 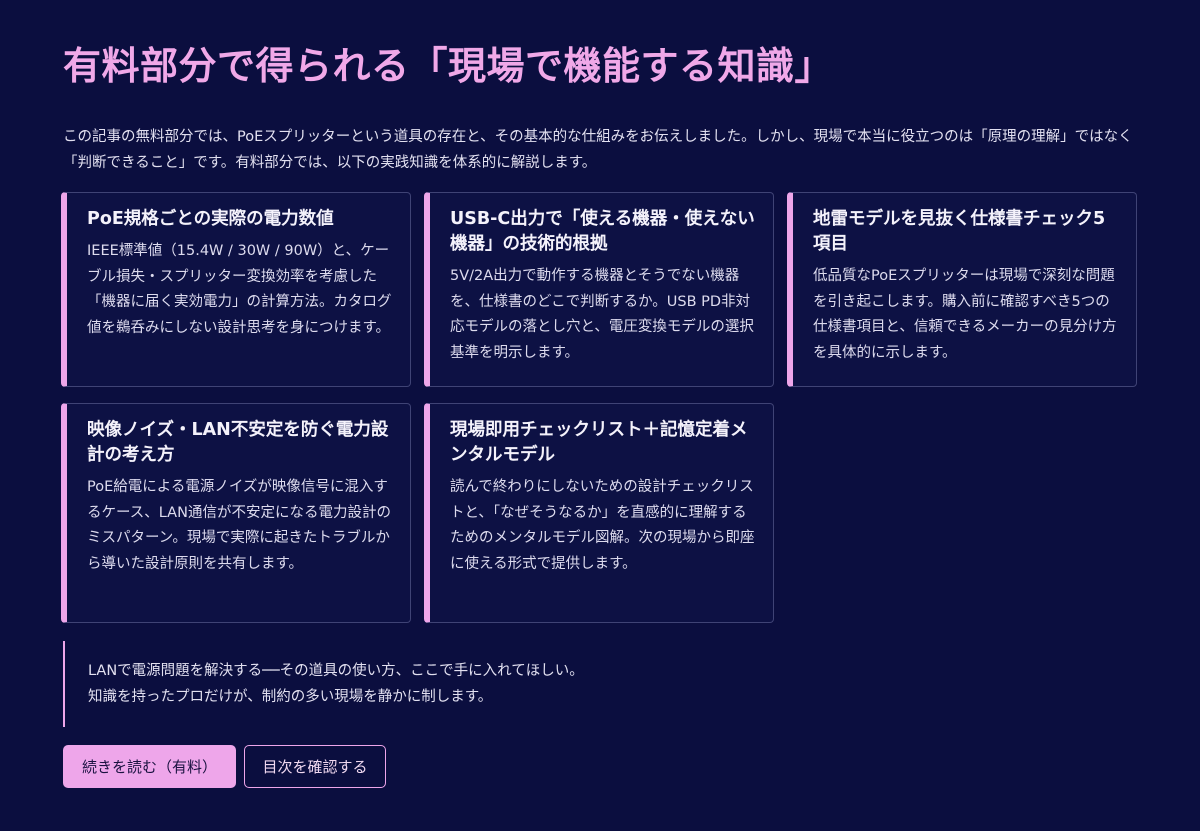 What do you see at coordinates (599, 442) in the screenshot?
I see `feature-card-title: 現場即用チェックリスト＋記憶定着メンタルモデル` at bounding box center [599, 442].